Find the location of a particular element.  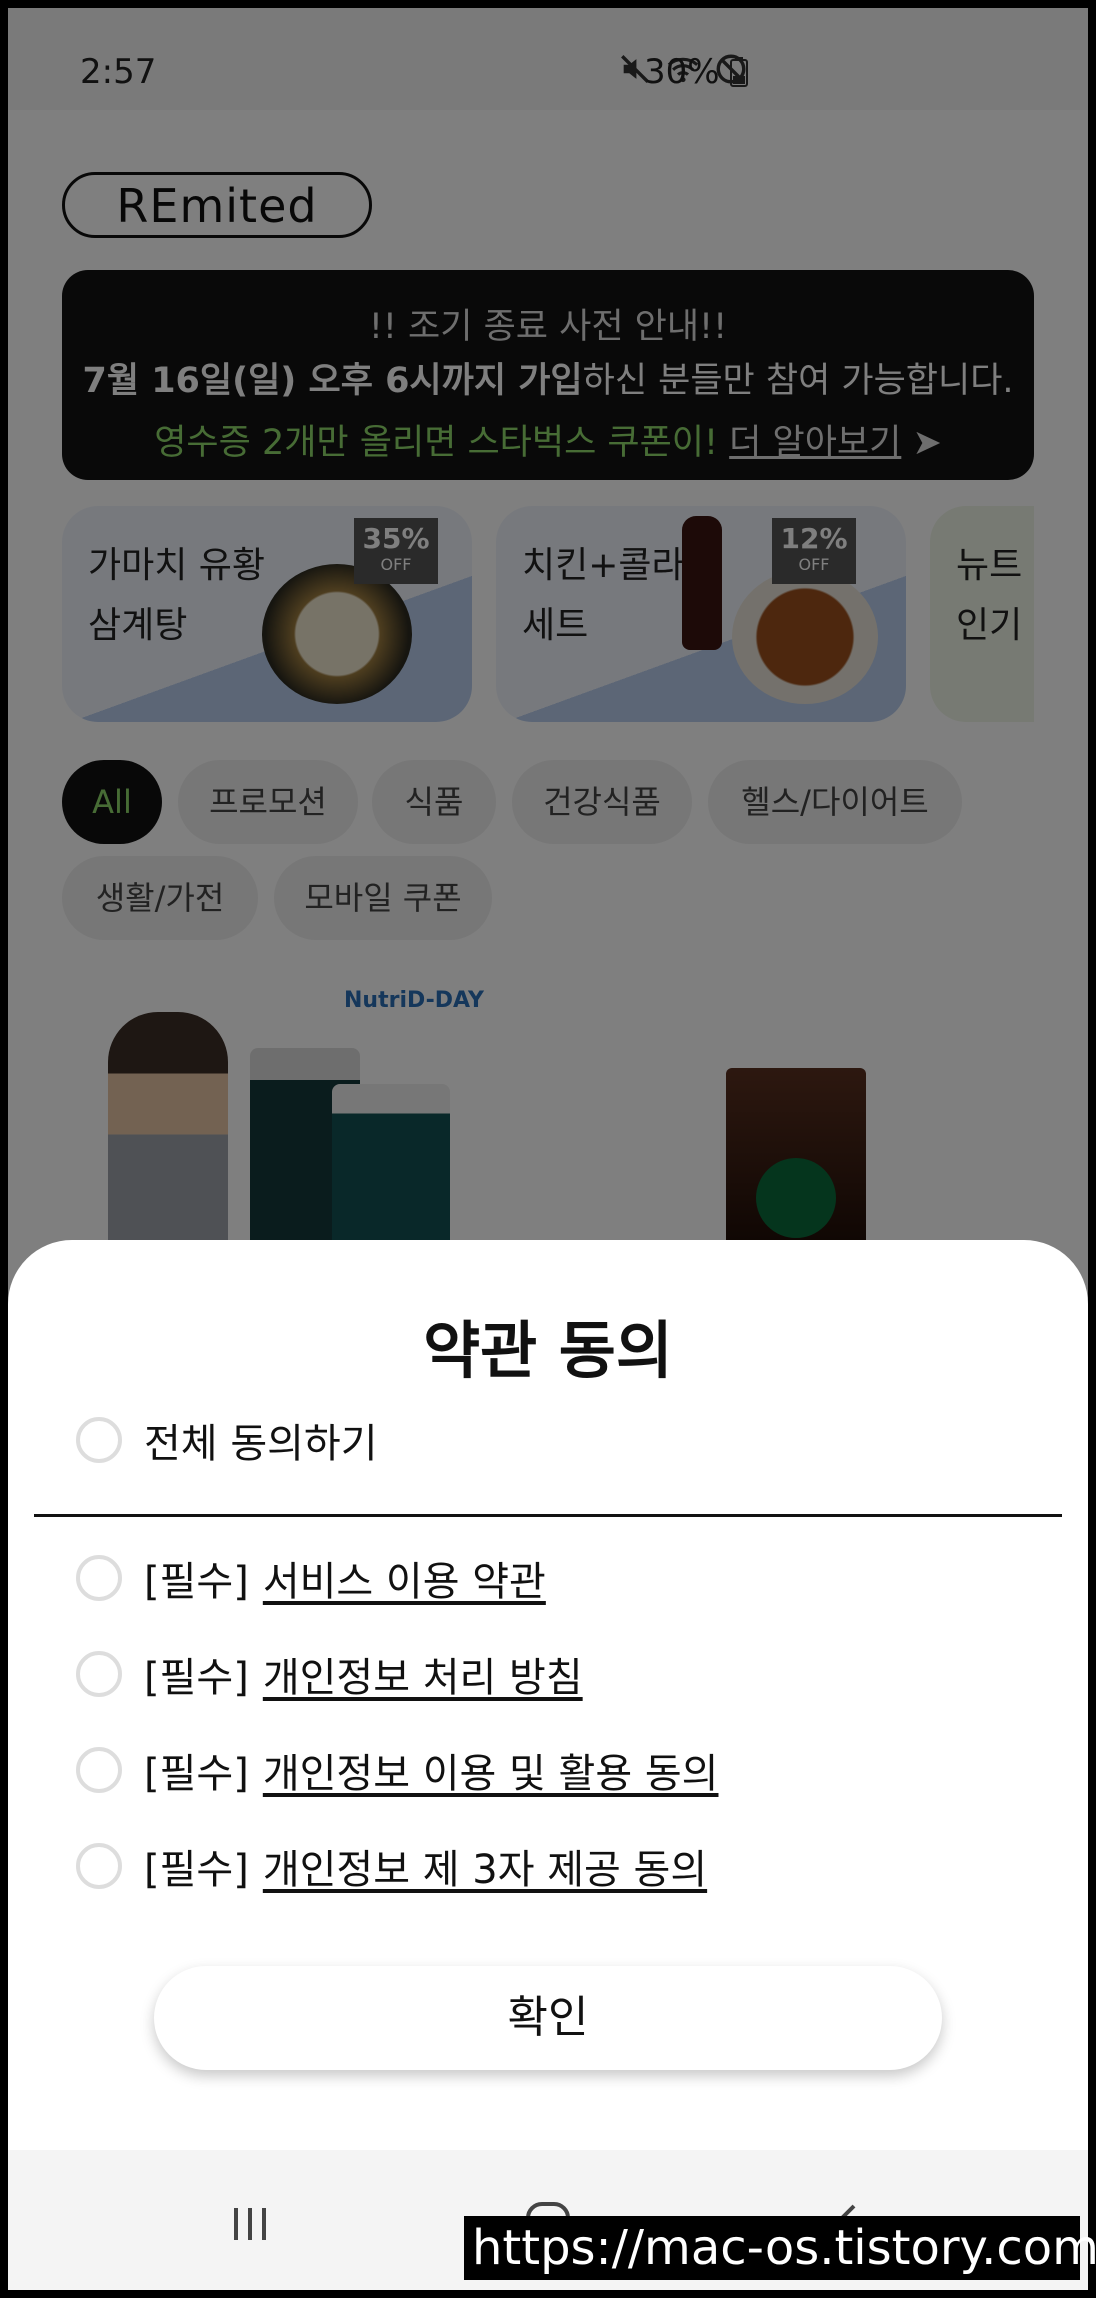

terms-link-service: 서비스 이용 약관 is located at coordinates (404, 1582).